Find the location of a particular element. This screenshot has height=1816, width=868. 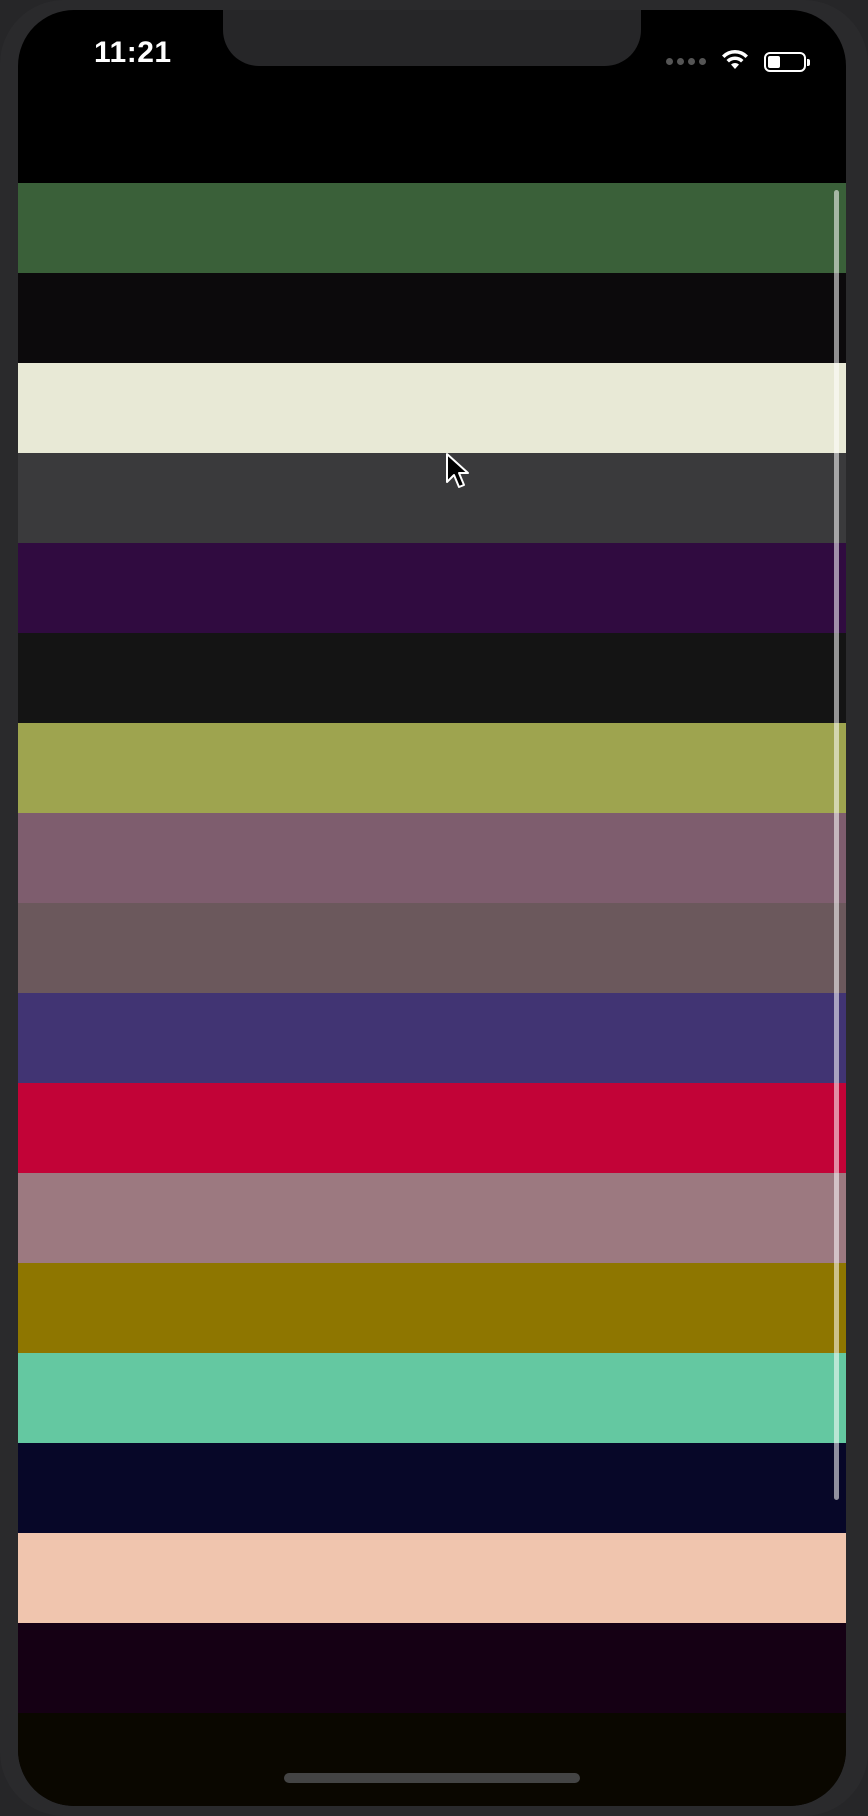

status-indicators is located at coordinates (738, 61).